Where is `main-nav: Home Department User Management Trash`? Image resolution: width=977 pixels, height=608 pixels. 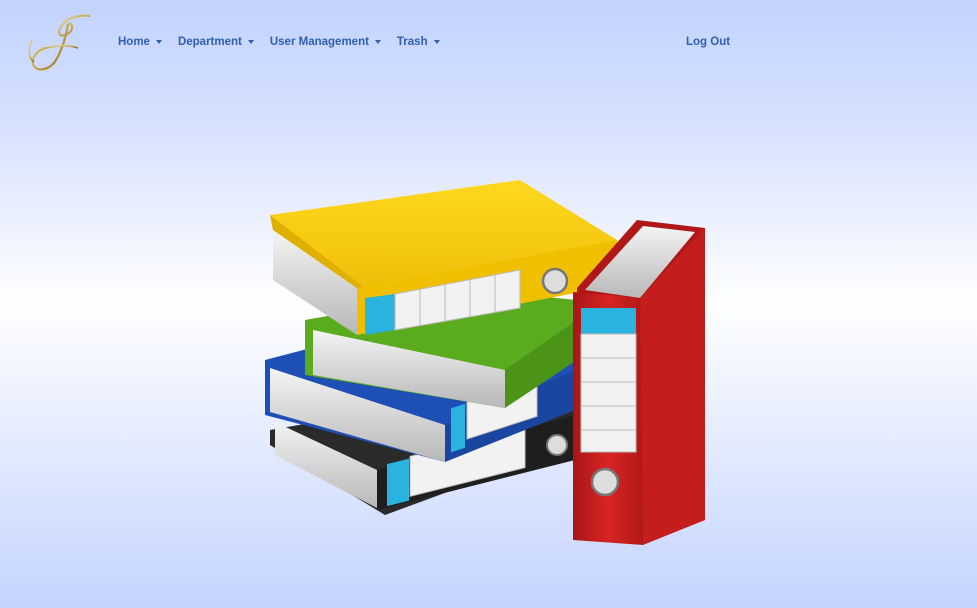
main-nav: Home Department User Management Trash is located at coordinates (279, 42).